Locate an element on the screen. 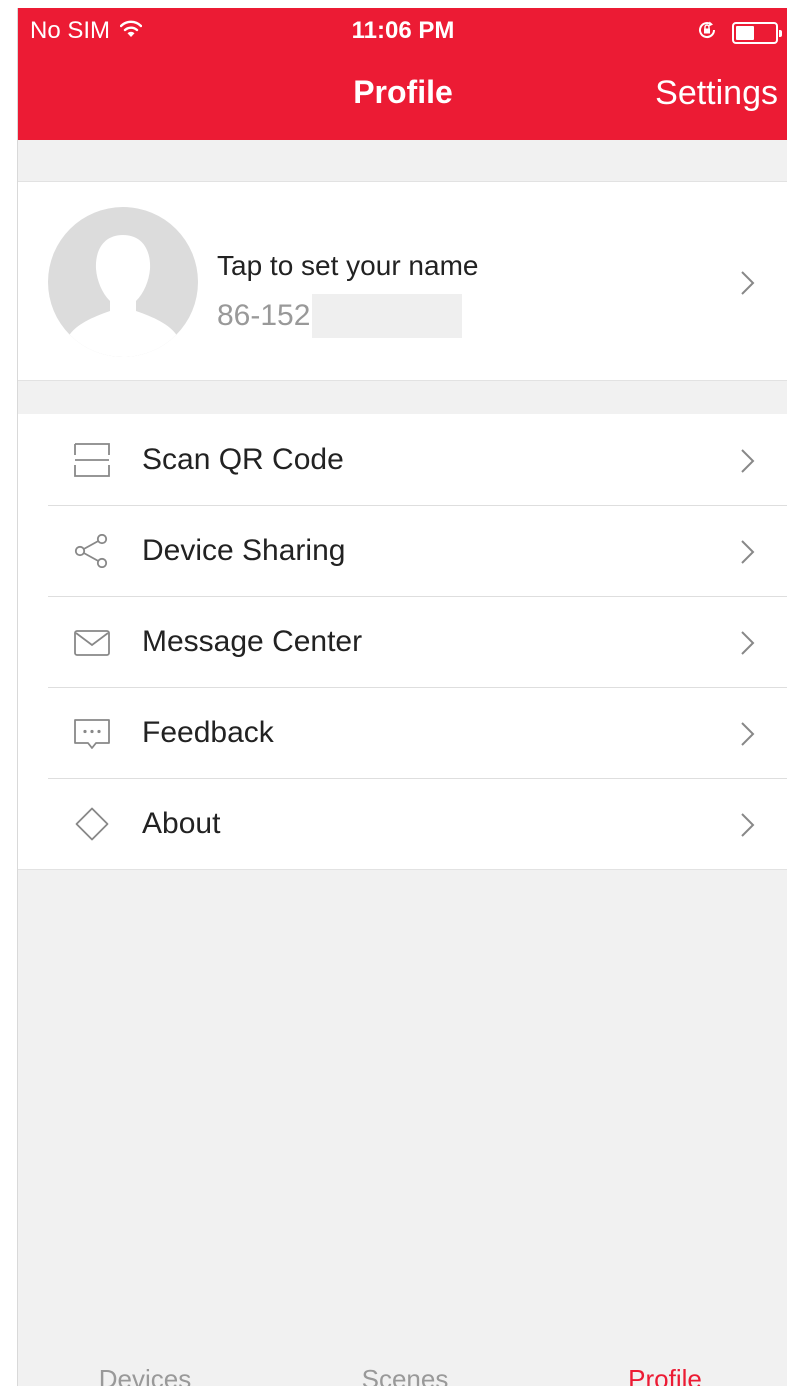 The height and width of the screenshot is (1386, 787). rotation-lock-icon is located at coordinates (707, 32).